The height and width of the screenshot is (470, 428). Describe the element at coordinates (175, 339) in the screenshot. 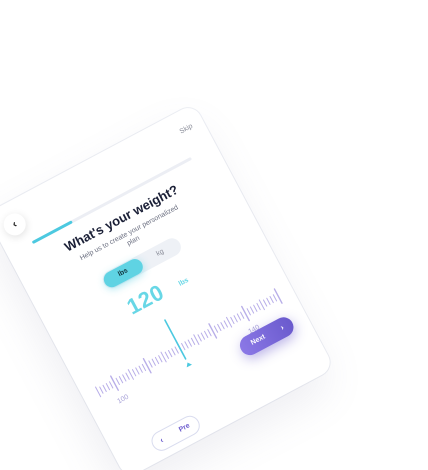

I see `ruler-selection-indicator` at that location.